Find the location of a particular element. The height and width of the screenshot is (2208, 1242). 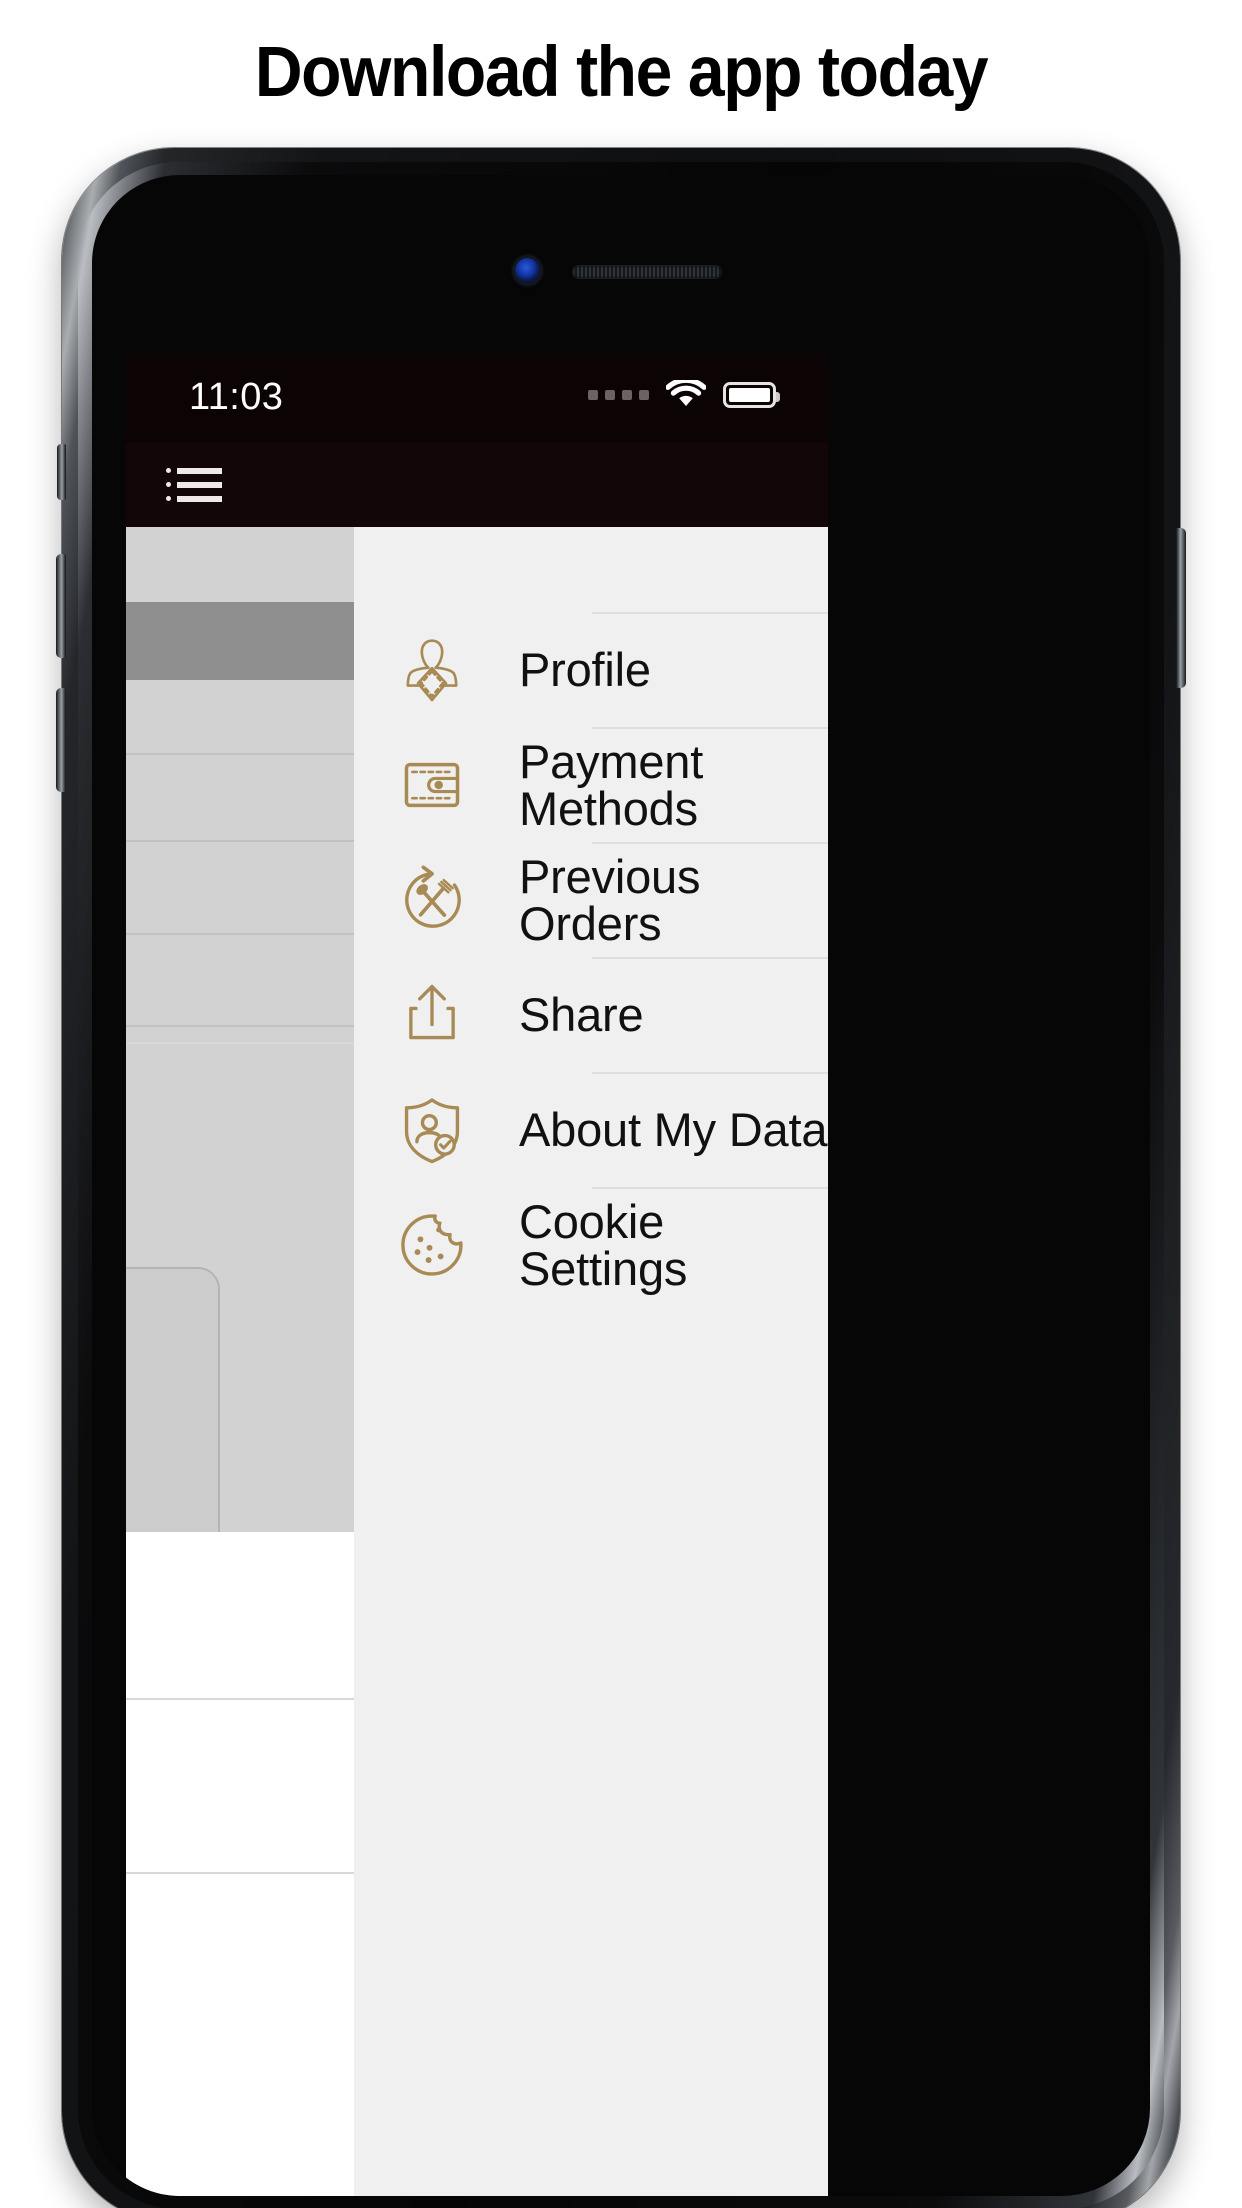

menu-item-cookie-settings: Cookie Settings is located at coordinates (591, 1244).